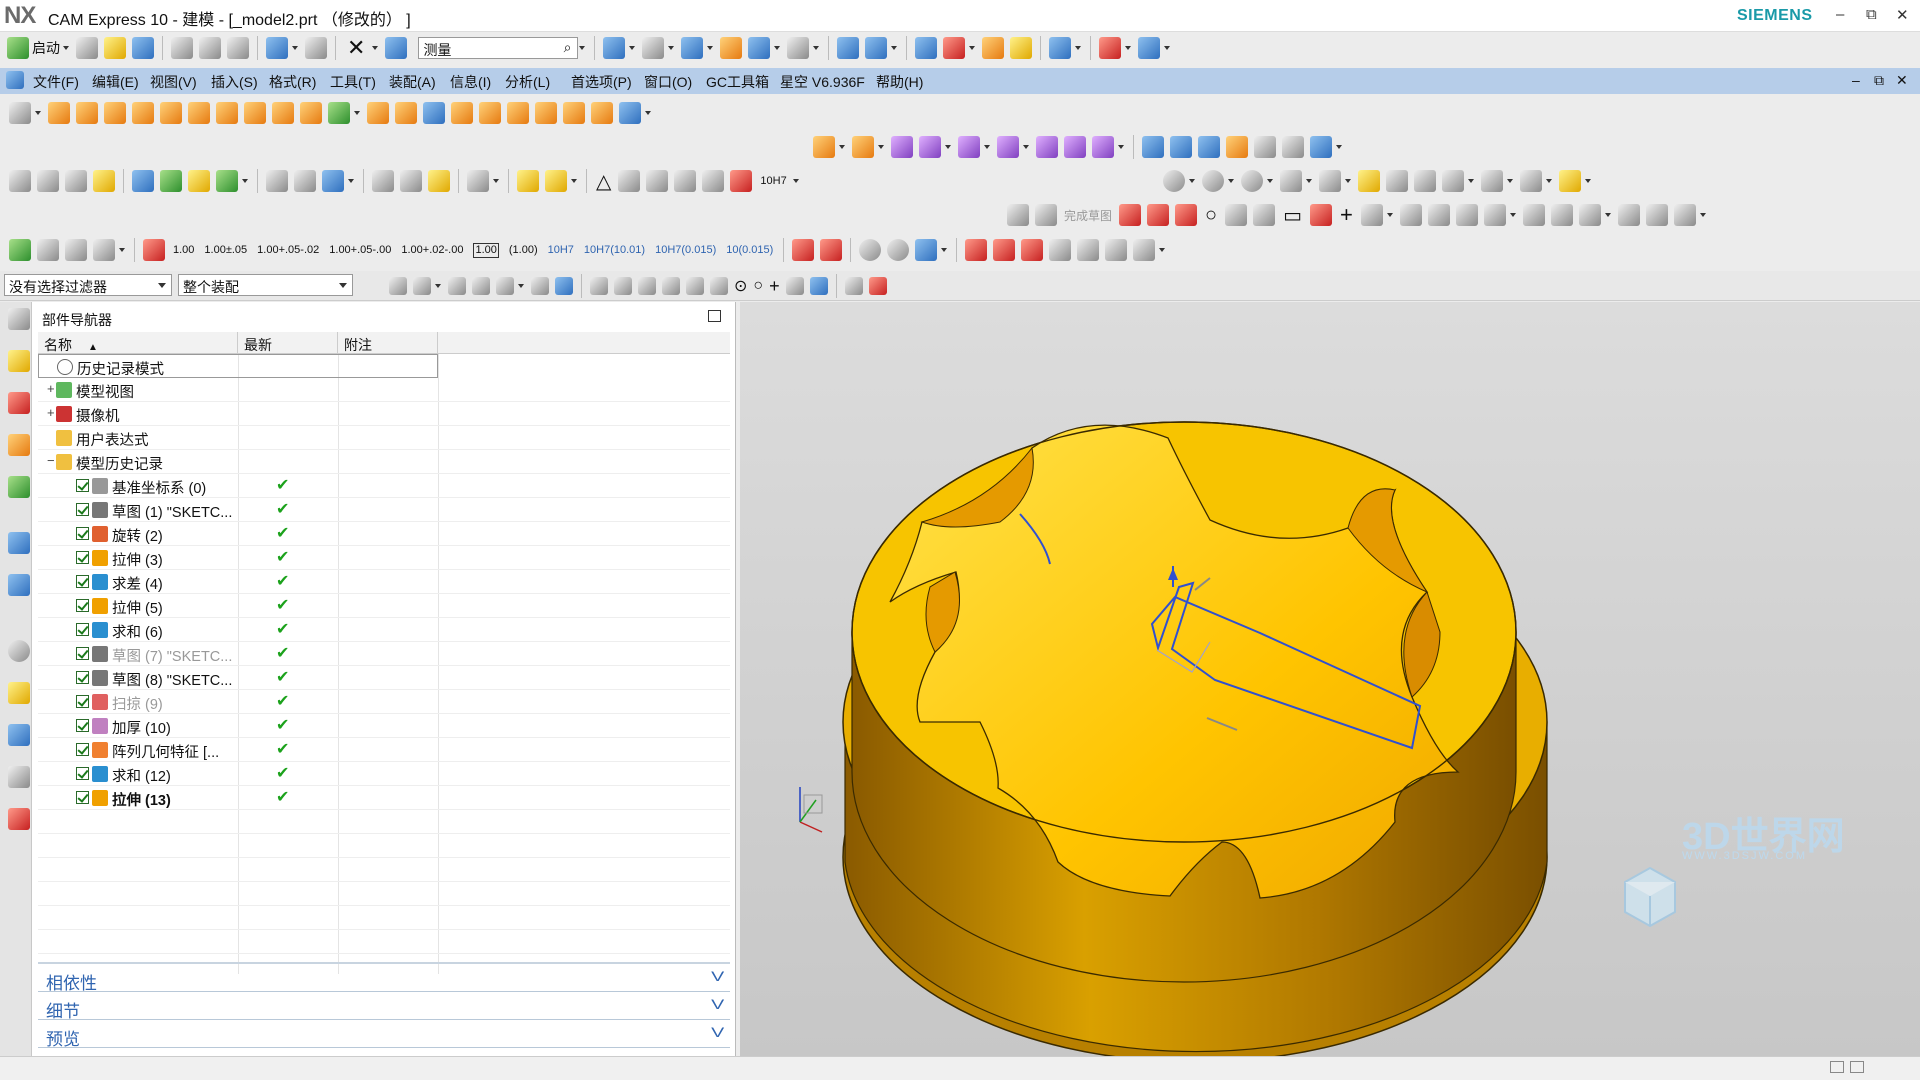 The width and height of the screenshot is (1920, 1080). I want to click on rectangle-select-icon, so click(505, 286).